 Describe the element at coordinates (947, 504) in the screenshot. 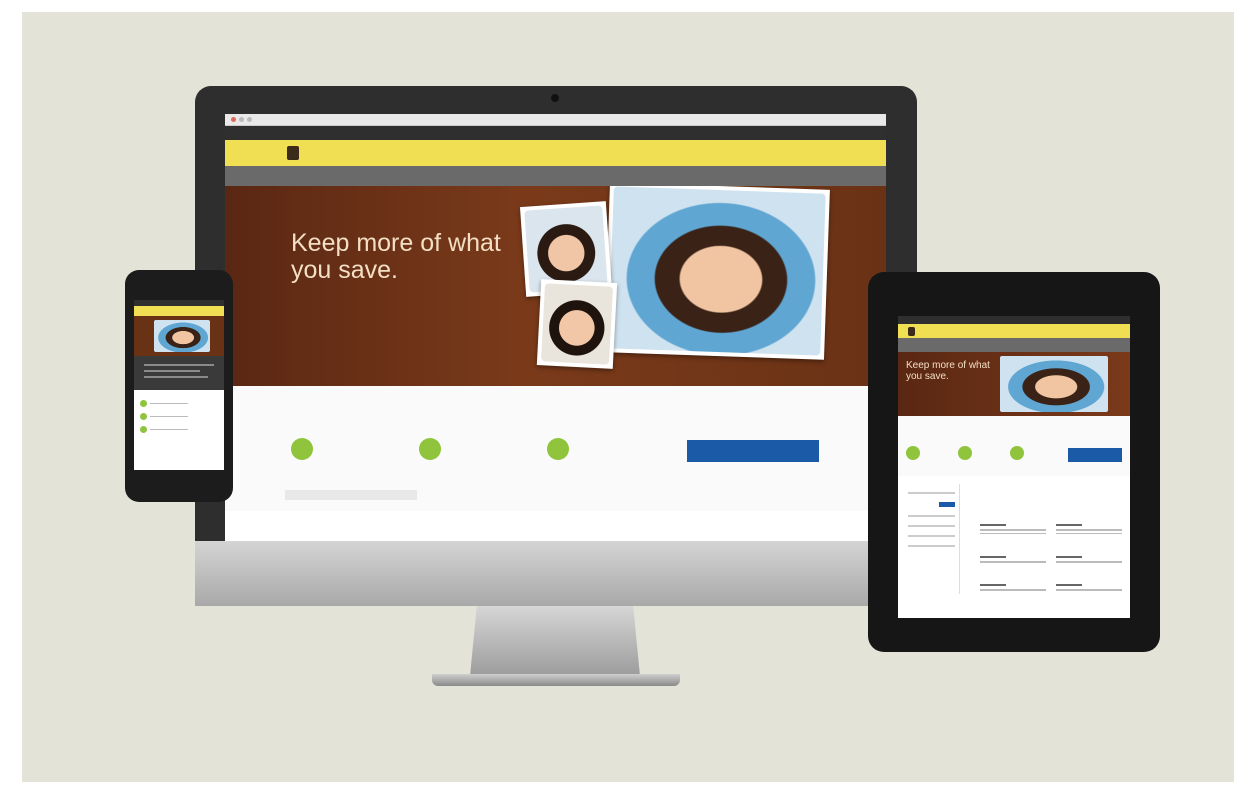

I see `sidebar-button` at that location.